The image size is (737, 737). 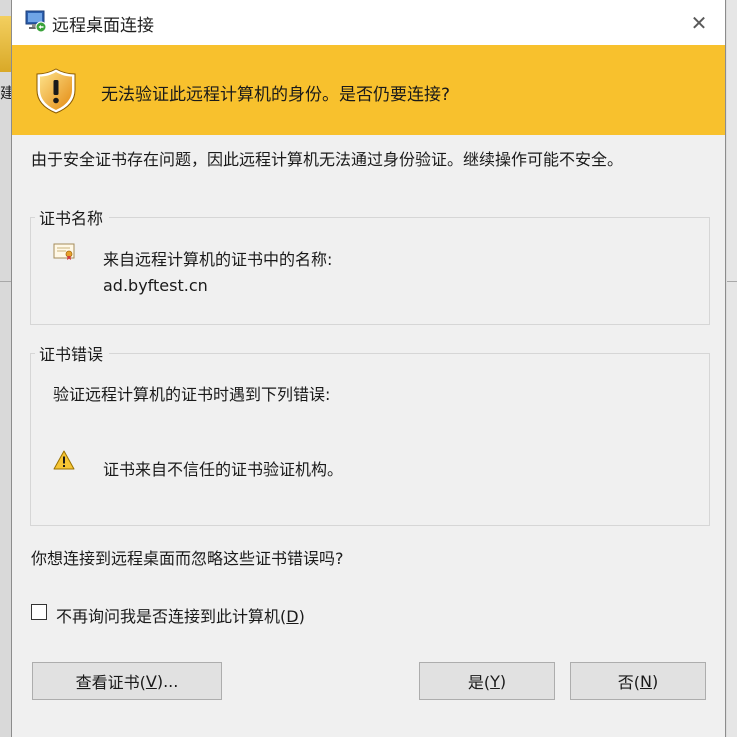 I want to click on warning-banner: 无法验证此远程计算机的身份。是否仍要连接?, so click(x=368, y=90).